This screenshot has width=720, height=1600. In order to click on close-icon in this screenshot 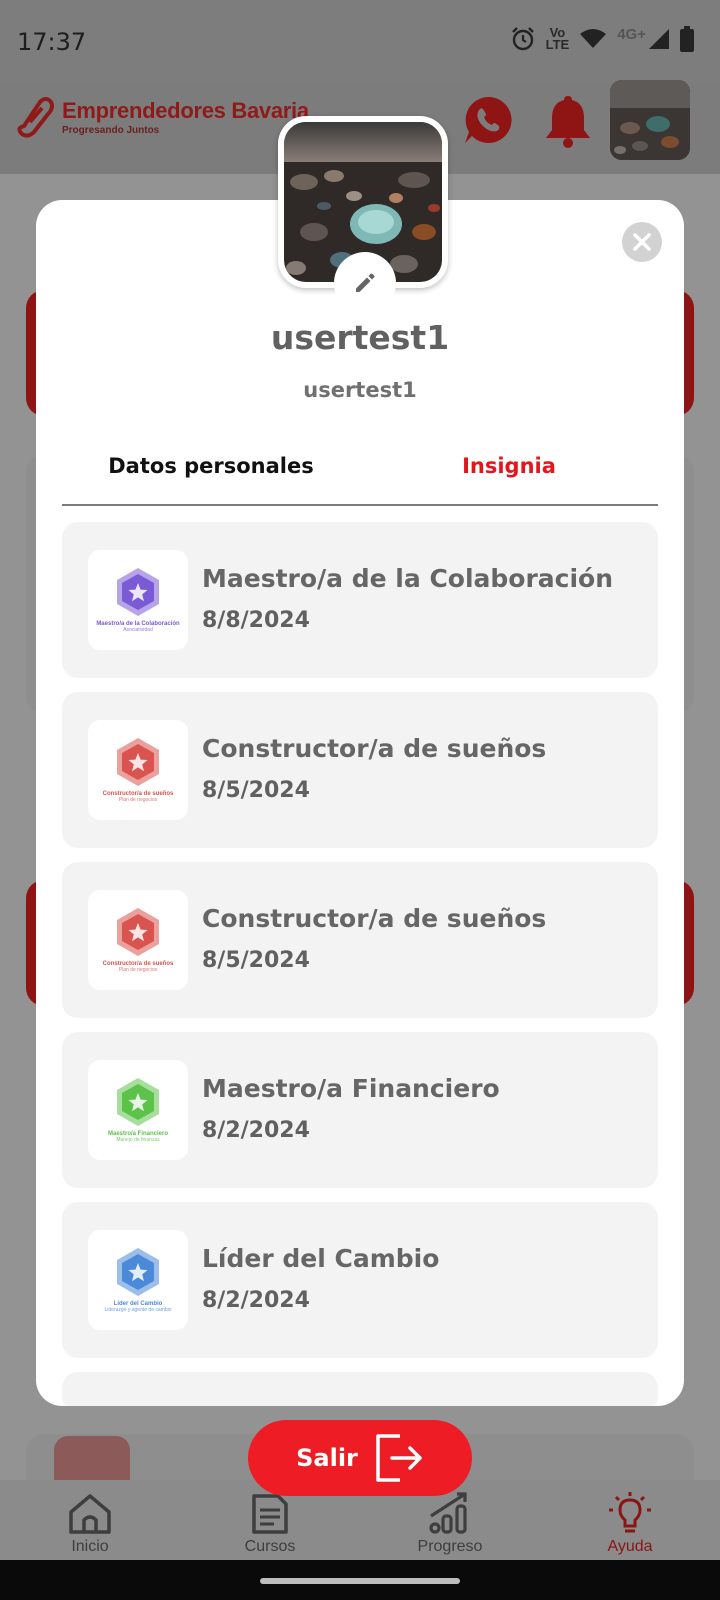, I will do `click(642, 242)`.